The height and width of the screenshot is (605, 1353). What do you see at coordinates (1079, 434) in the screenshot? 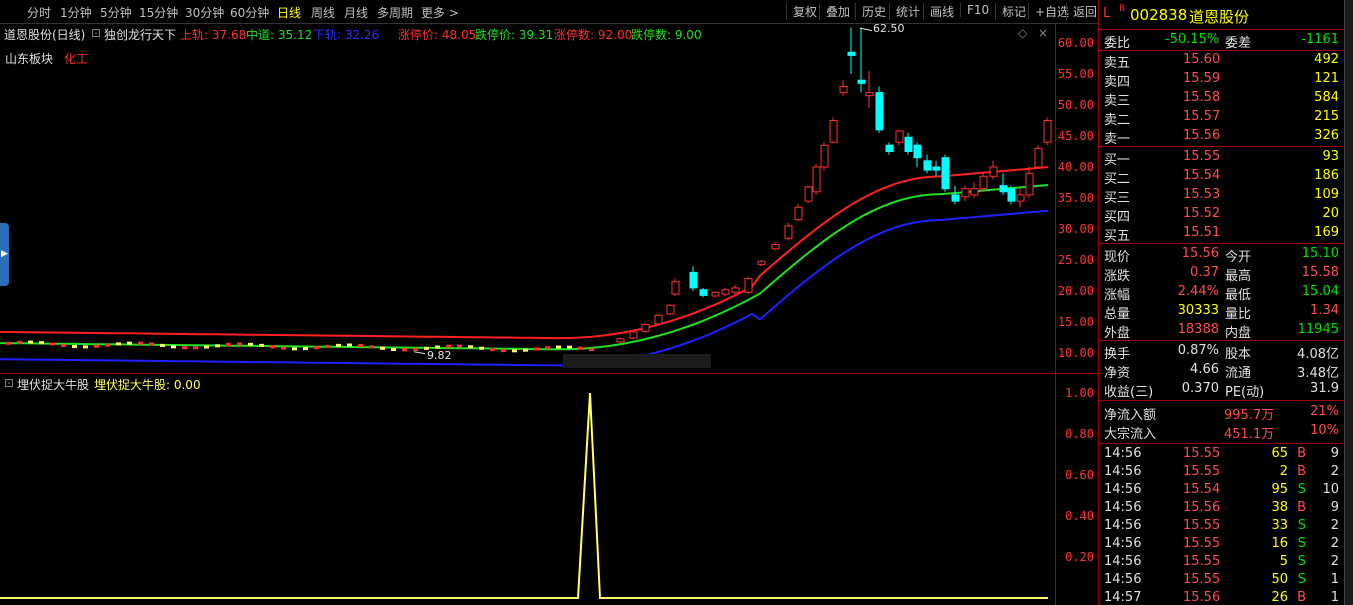
I see `y-tick-label: 0.80` at bounding box center [1079, 434].